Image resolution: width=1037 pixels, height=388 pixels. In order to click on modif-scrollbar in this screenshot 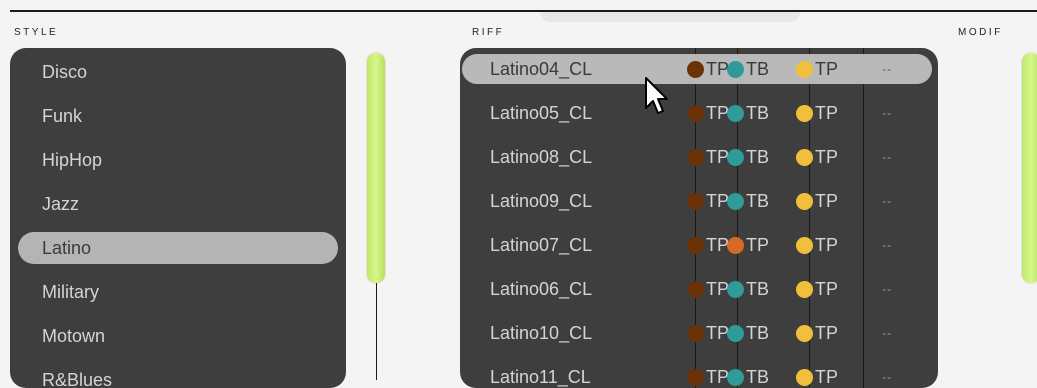, I will do `click(1029, 168)`.